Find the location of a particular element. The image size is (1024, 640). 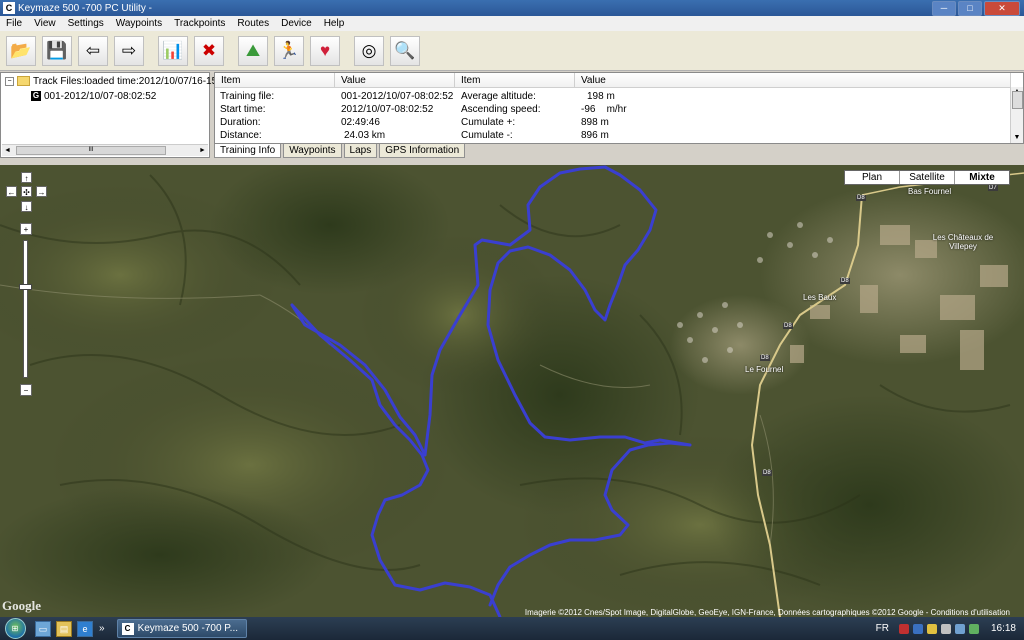

table-cell: 2012/10/07-08:02:52 is located at coordinates (387, 109).